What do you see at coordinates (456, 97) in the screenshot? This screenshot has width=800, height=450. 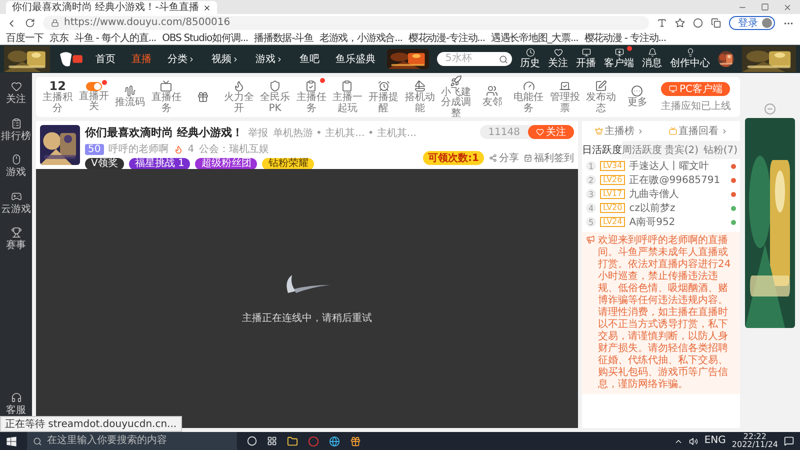 I see `tool-button: 小飞建分成调整` at bounding box center [456, 97].